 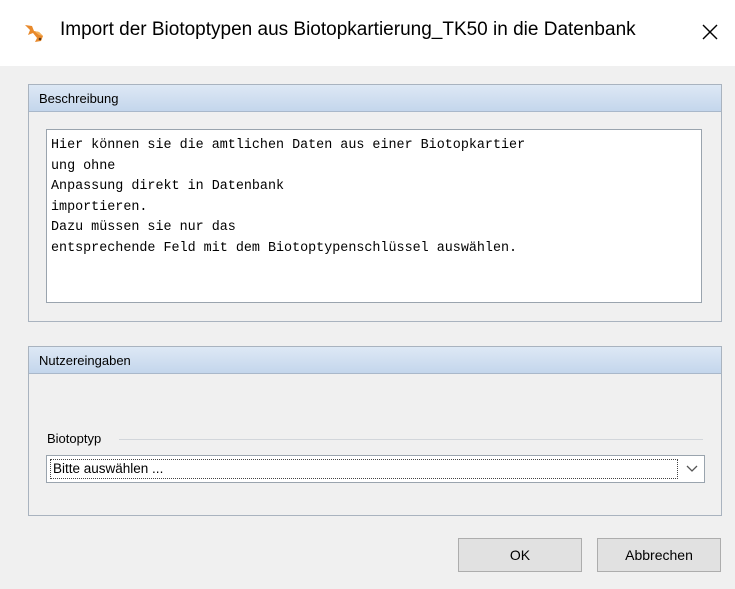 I want to click on select-dropdown-button, so click(x=692, y=469).